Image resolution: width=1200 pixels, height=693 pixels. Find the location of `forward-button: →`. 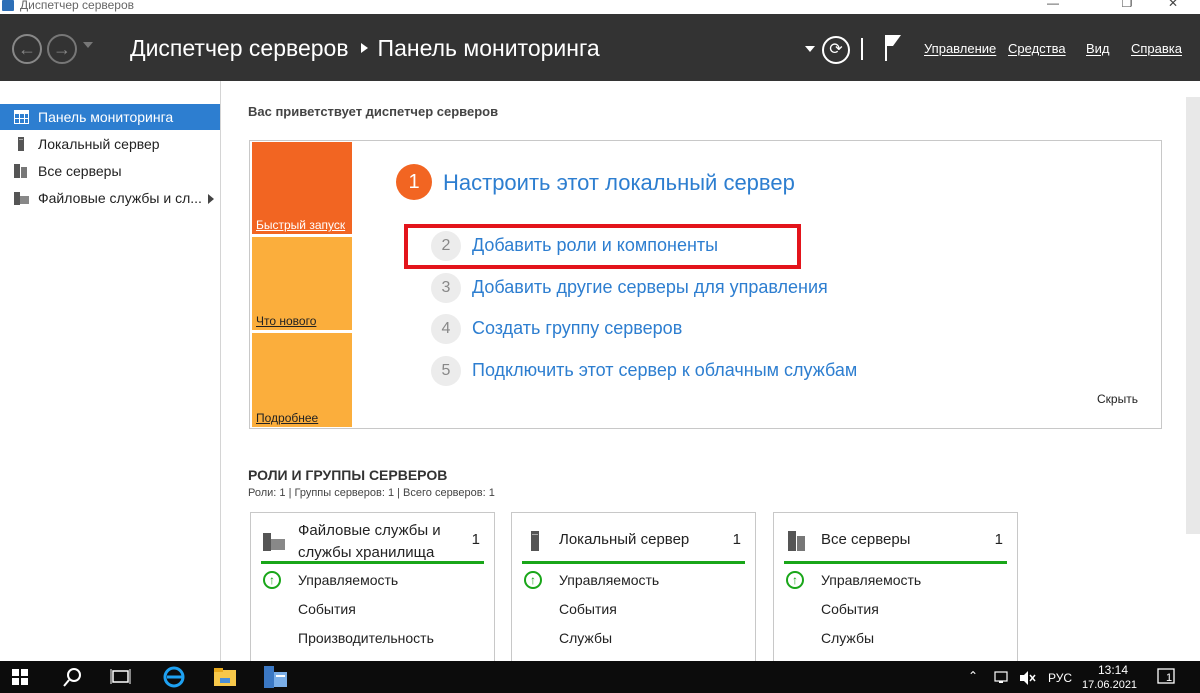

forward-button: → is located at coordinates (62, 49).